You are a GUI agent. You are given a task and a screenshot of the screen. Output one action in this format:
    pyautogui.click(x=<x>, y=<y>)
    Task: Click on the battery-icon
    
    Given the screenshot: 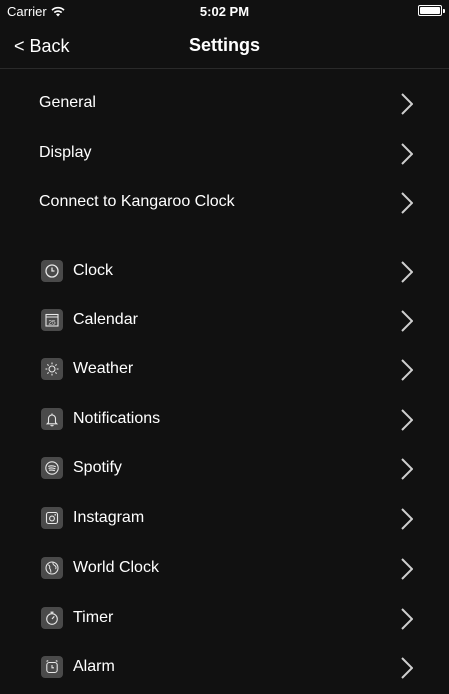 What is the action you would take?
    pyautogui.click(x=431, y=10)
    